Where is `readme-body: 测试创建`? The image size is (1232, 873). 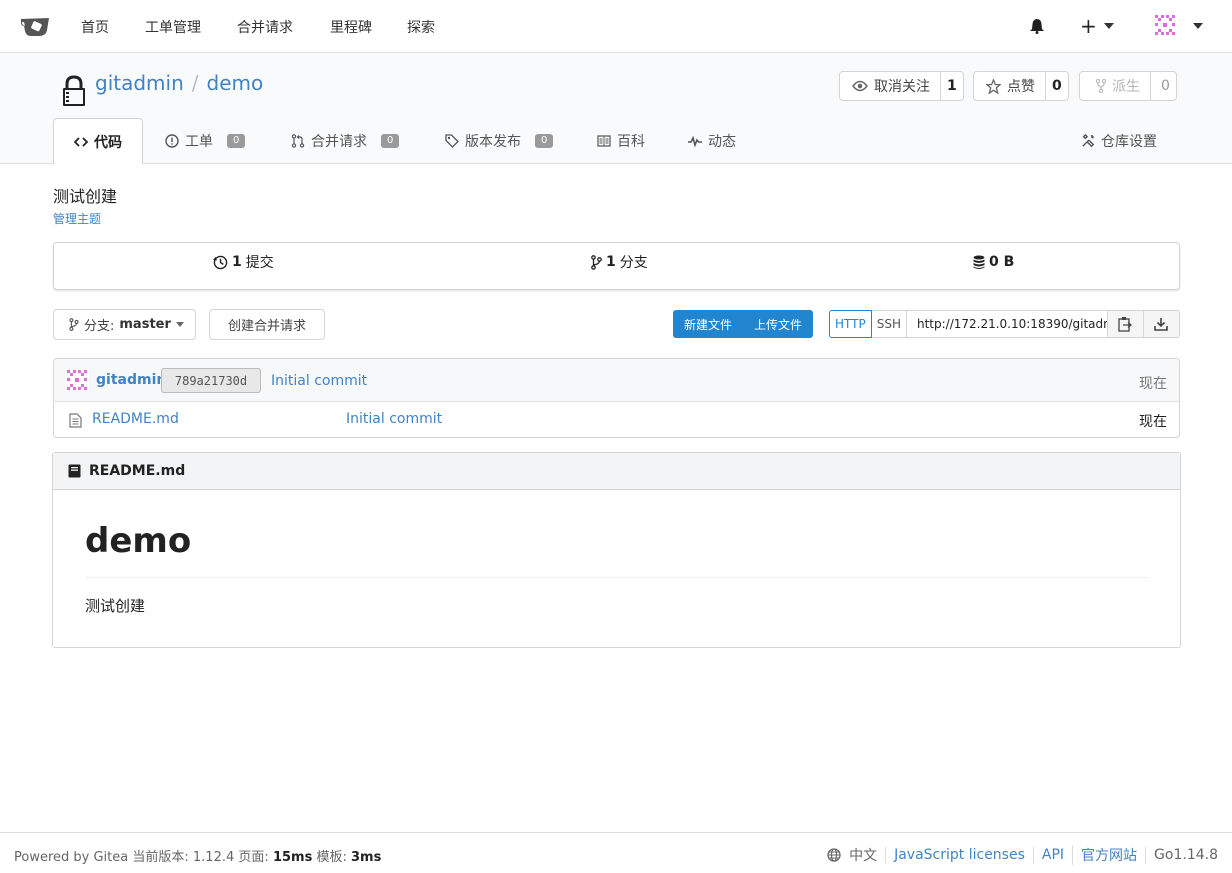
readme-body: 测试创建 is located at coordinates (115, 606).